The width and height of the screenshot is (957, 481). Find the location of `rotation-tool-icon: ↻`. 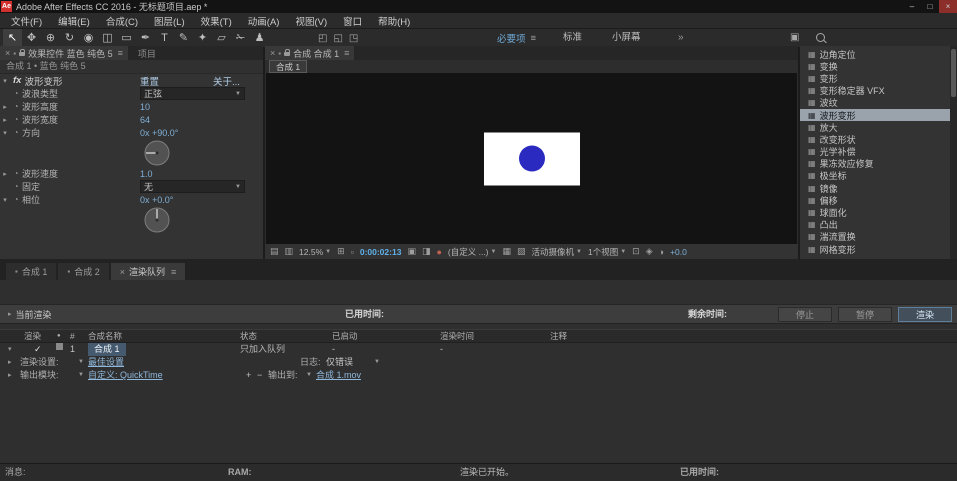

rotation-tool-icon: ↻ is located at coordinates (69, 38).